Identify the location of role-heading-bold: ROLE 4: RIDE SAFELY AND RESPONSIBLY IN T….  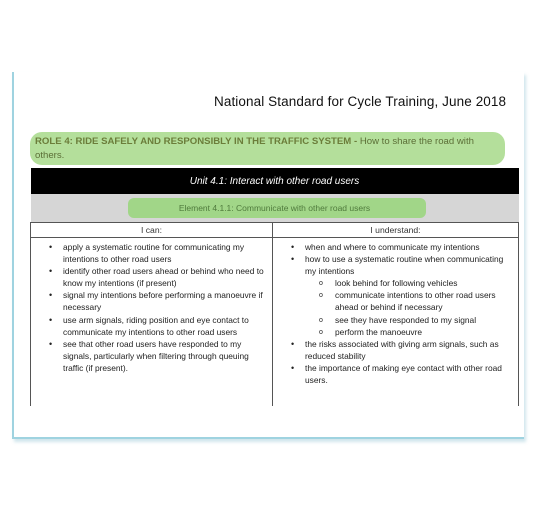
(196, 141).